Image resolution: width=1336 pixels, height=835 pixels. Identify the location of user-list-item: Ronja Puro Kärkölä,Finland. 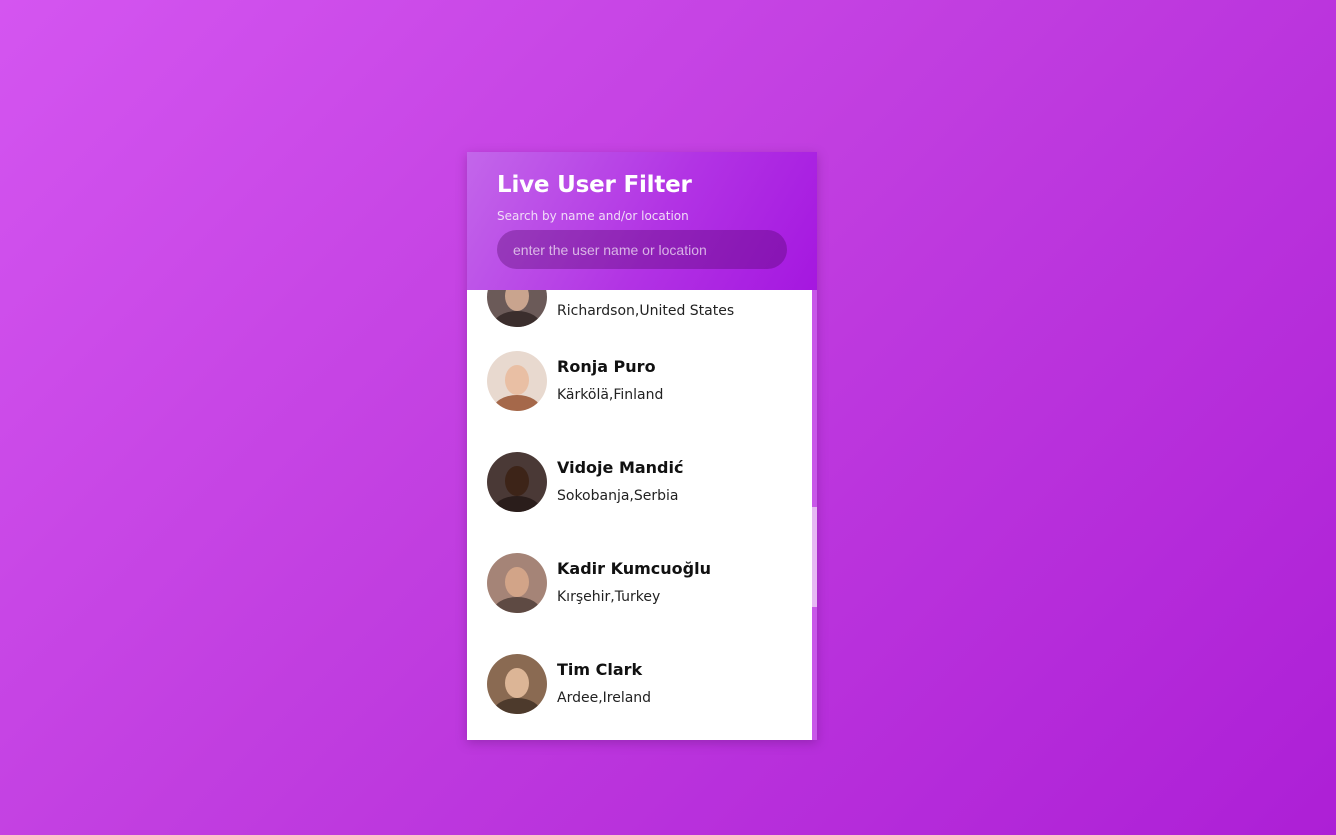
(639, 396).